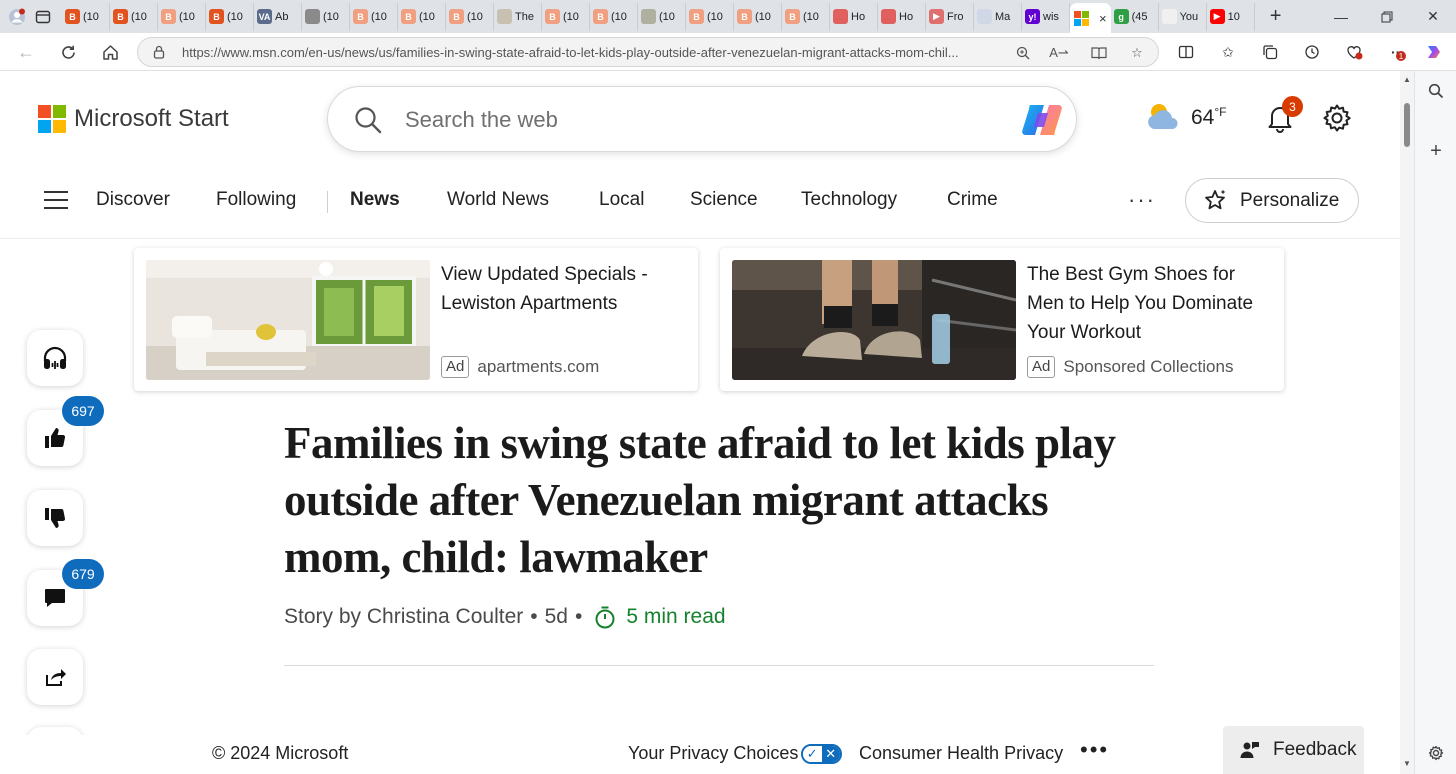 The image size is (1456, 774). I want to click on share-button, so click(55, 677).